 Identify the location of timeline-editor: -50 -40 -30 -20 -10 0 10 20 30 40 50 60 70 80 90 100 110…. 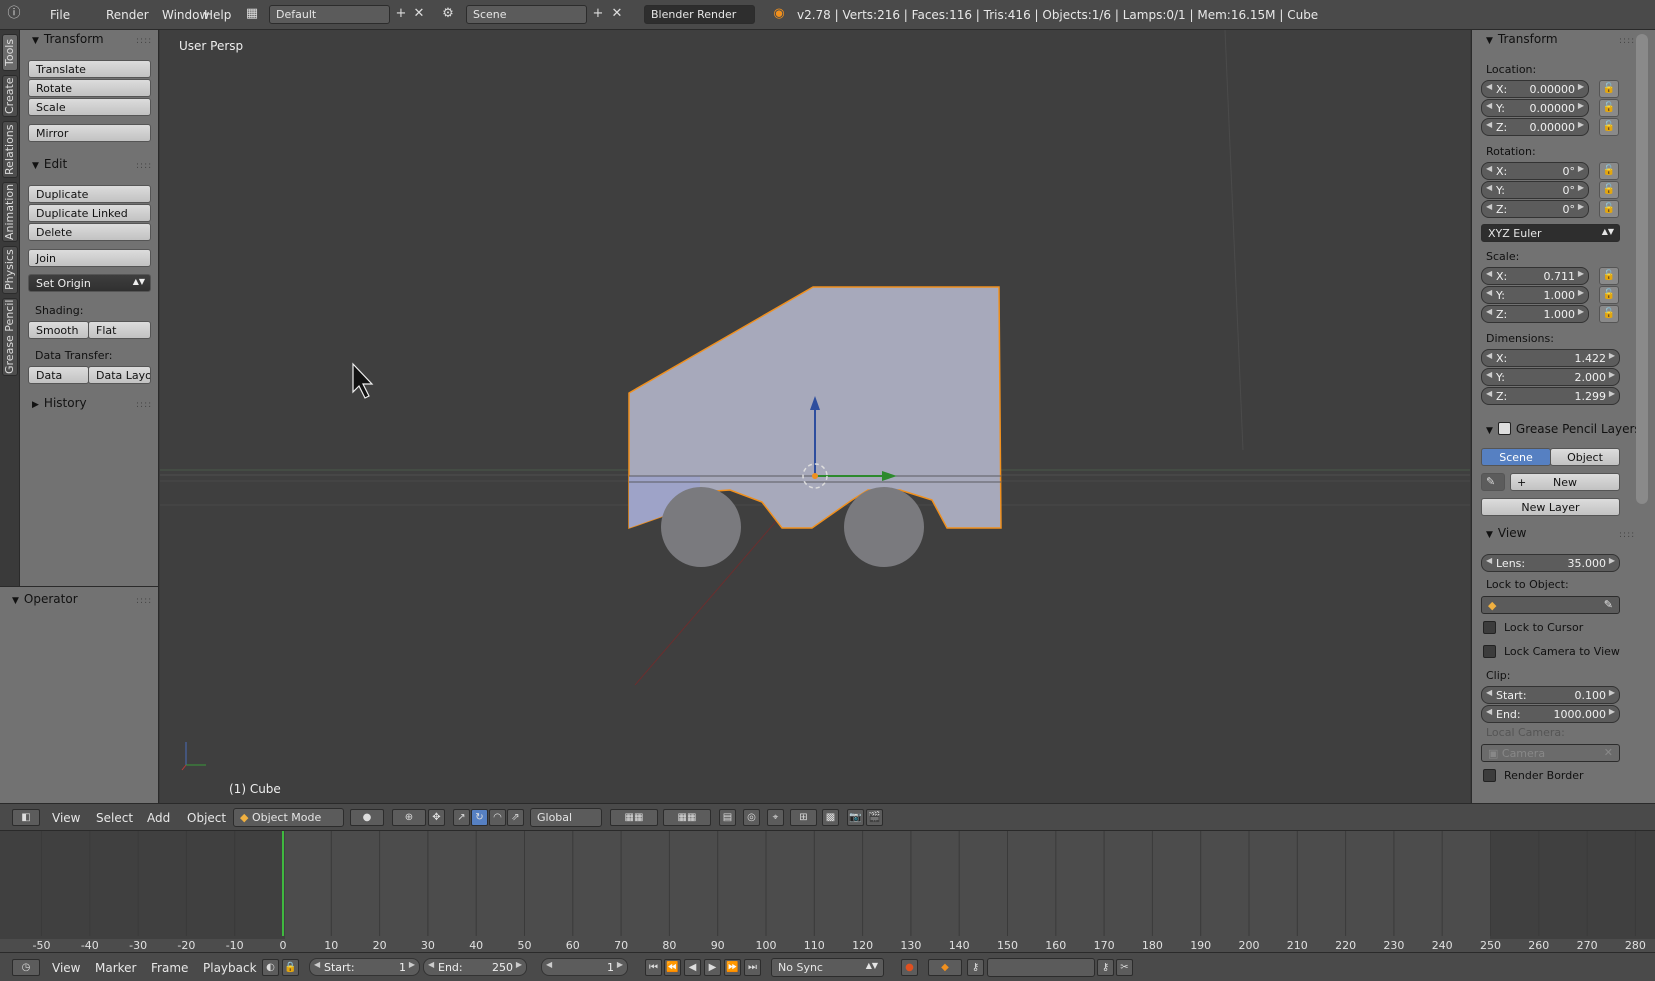
(827, 891).